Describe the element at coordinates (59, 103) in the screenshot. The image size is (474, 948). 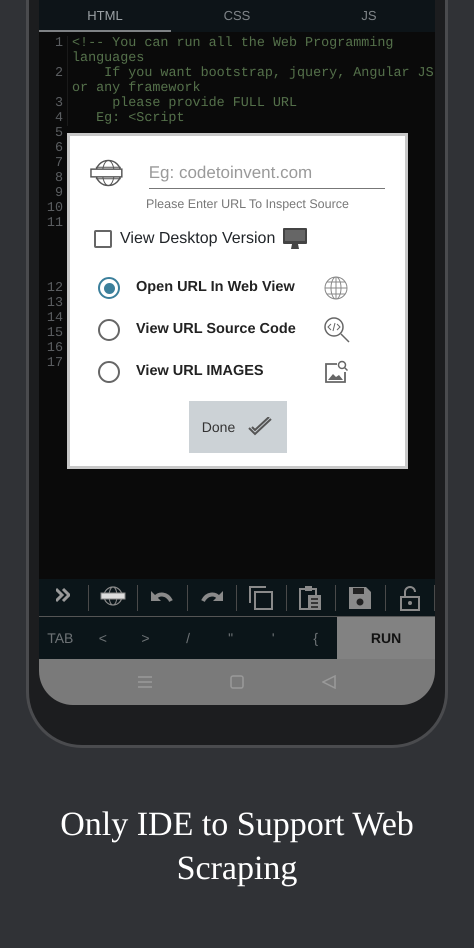
I see `line-number: 3` at that location.